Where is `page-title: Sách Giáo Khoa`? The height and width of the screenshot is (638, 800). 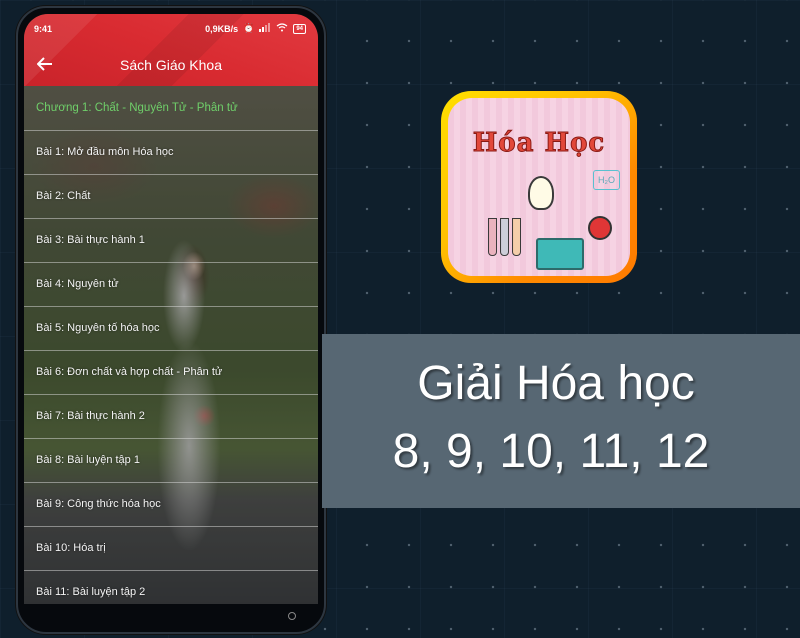 page-title: Sách Giáo Khoa is located at coordinates (171, 65).